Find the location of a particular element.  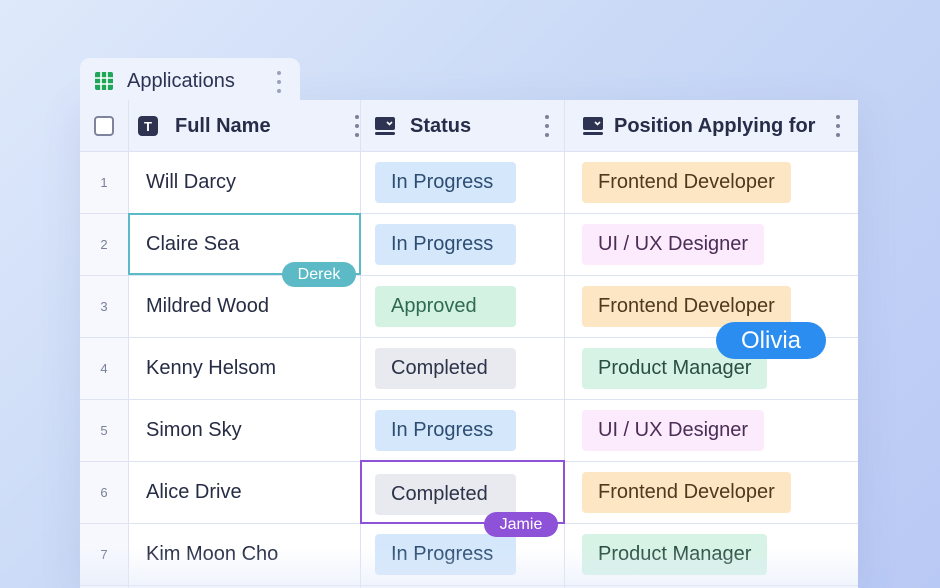

tab-applications: Applications is located at coordinates (190, 81).